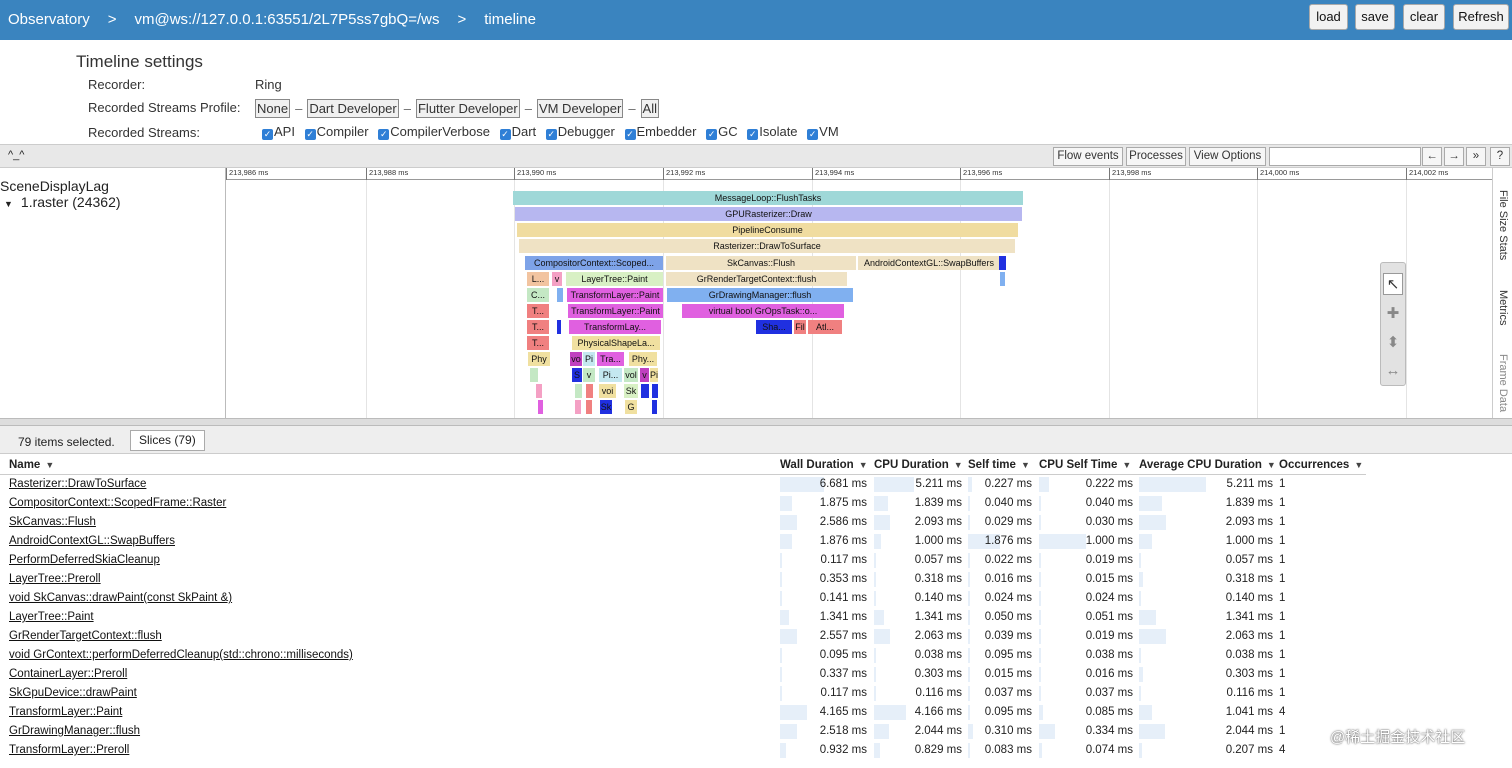  I want to click on profile-vm-developer-button: VM Developer, so click(580, 108).